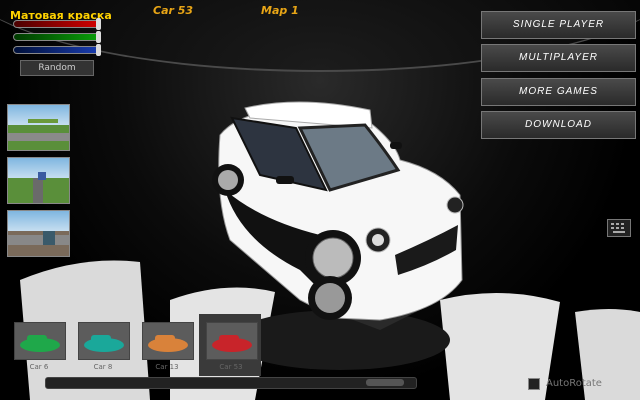  Describe the element at coordinates (39, 367) in the screenshot. I see `car-name-6: Car 6` at that location.